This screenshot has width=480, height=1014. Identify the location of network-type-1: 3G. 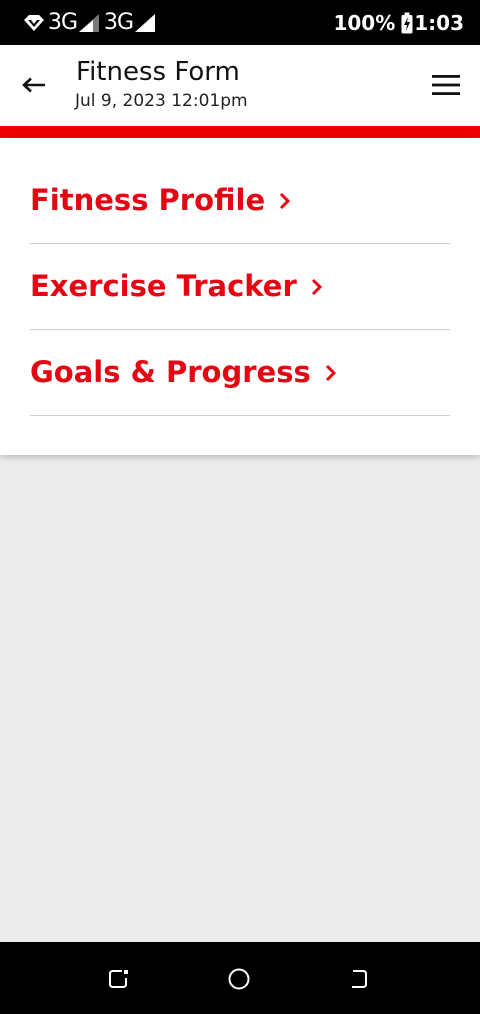
(63, 22).